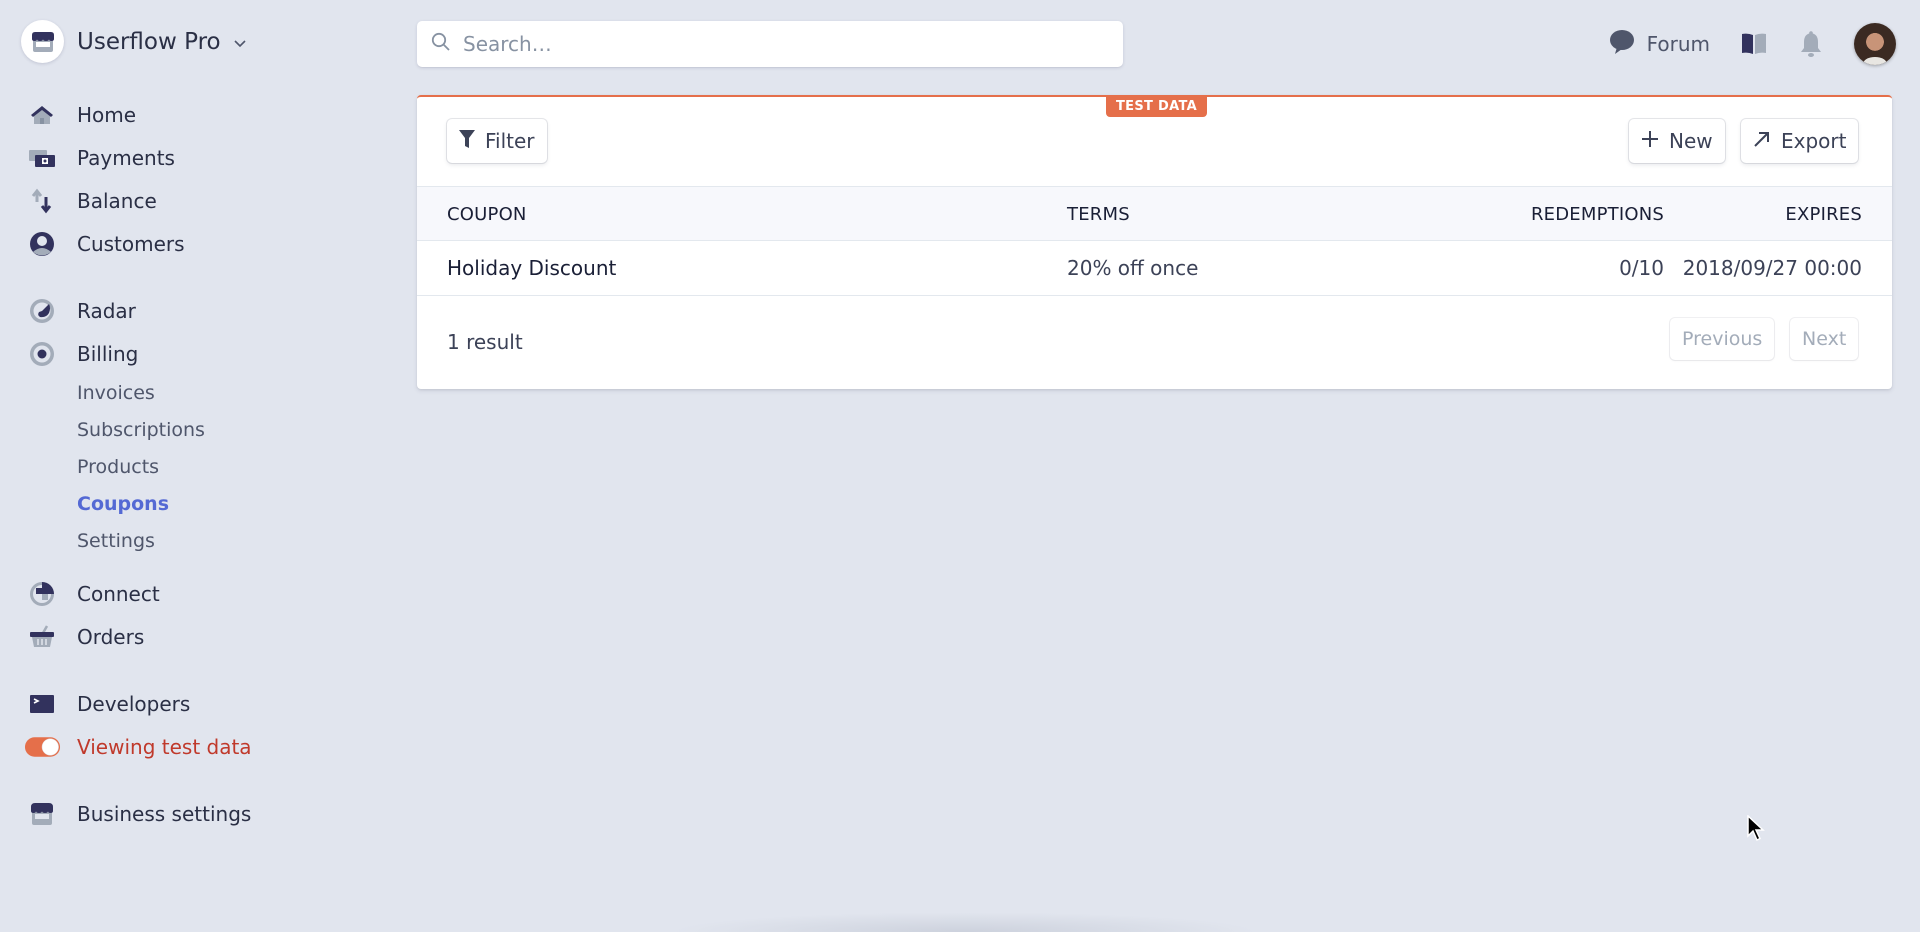  What do you see at coordinates (42, 158) in the screenshot?
I see `payments-icon` at bounding box center [42, 158].